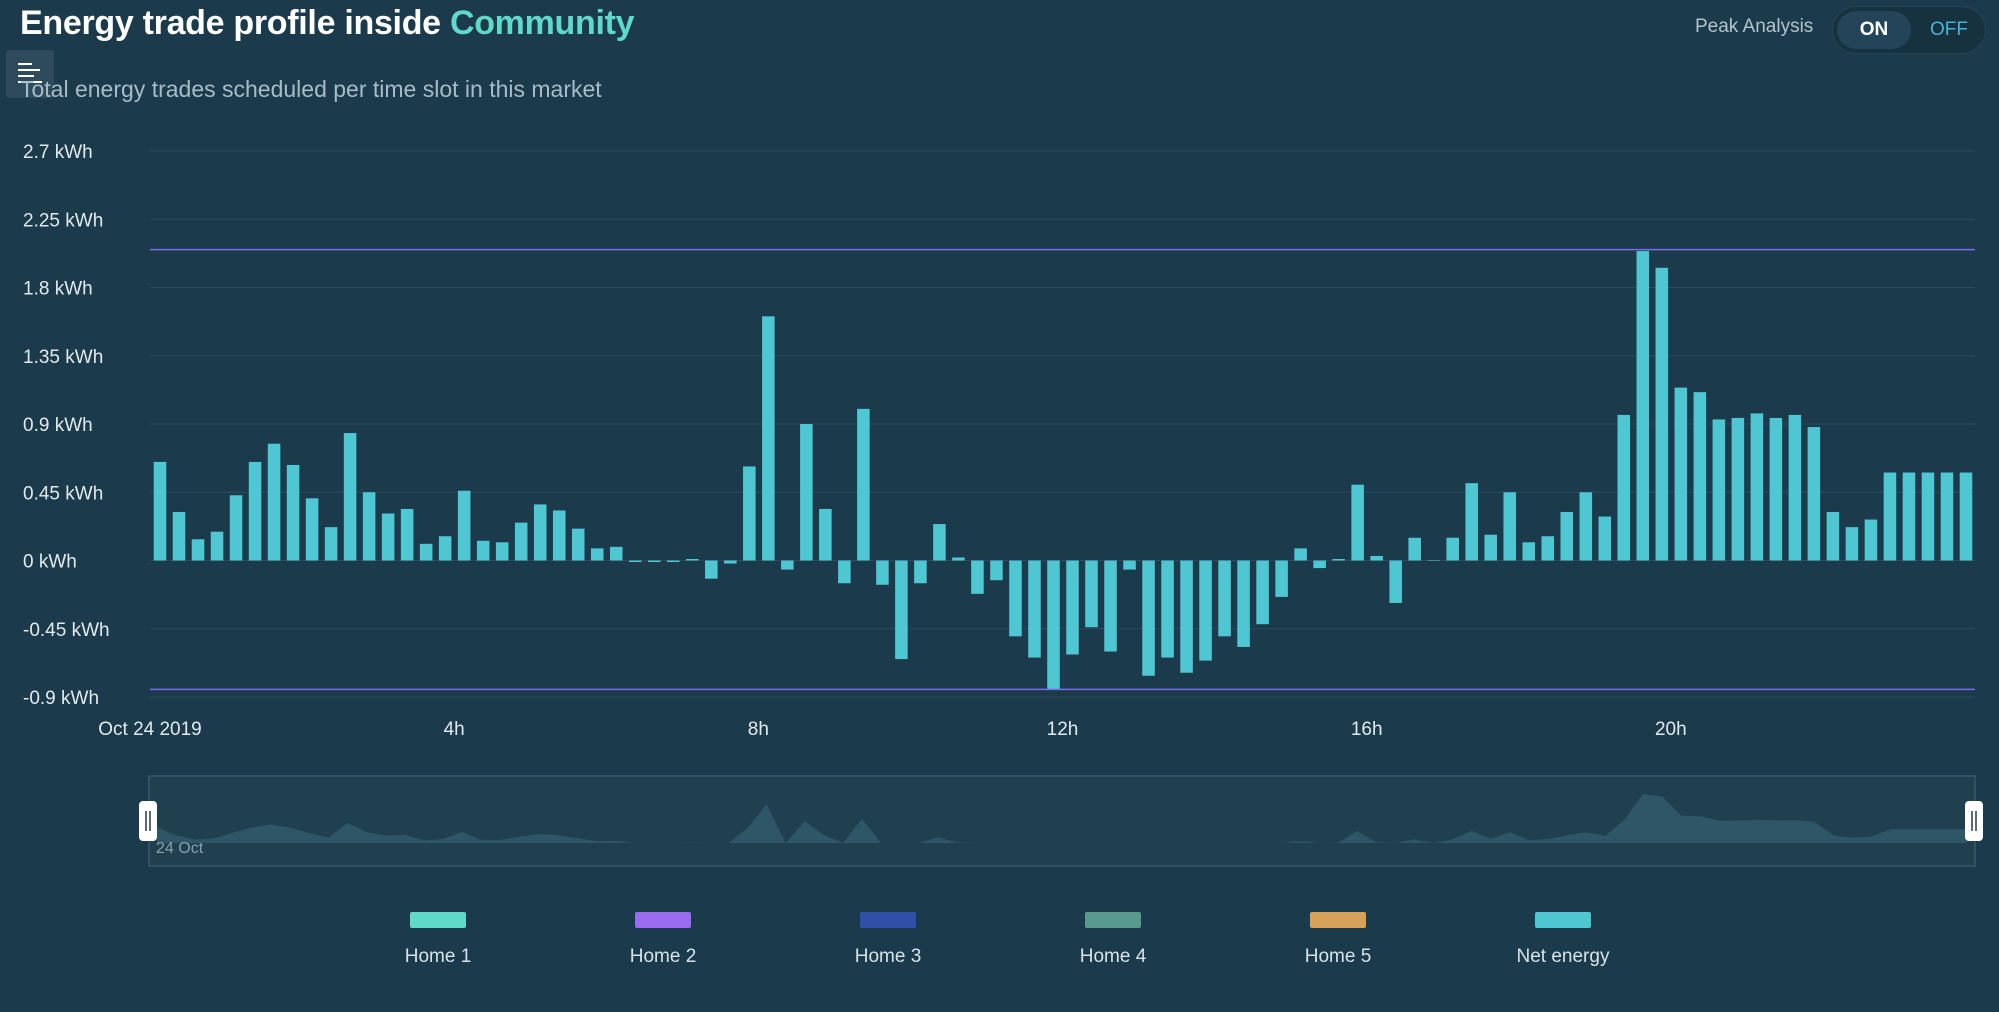 This screenshot has height=1012, width=1999. Describe the element at coordinates (1563, 940) in the screenshot. I see `legend-item: Net energy` at that location.